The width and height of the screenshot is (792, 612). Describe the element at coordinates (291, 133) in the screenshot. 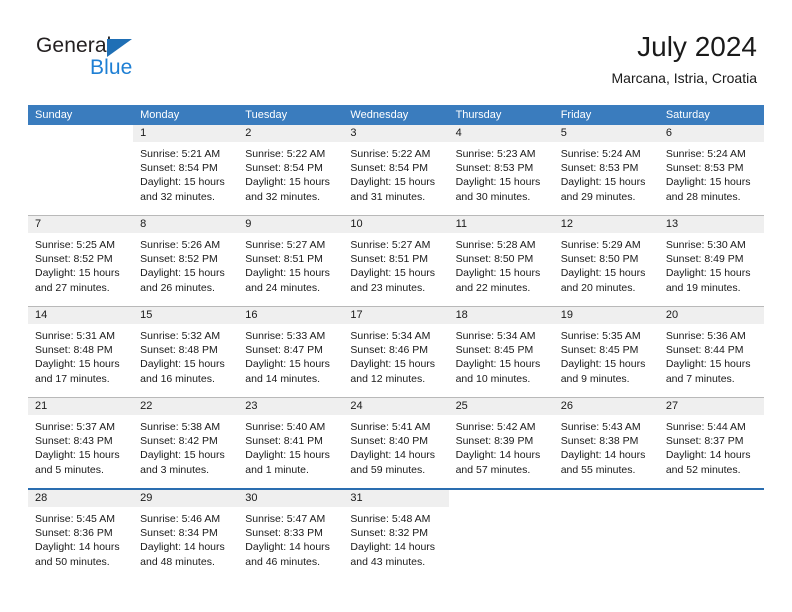

I see `day-number: 2` at that location.